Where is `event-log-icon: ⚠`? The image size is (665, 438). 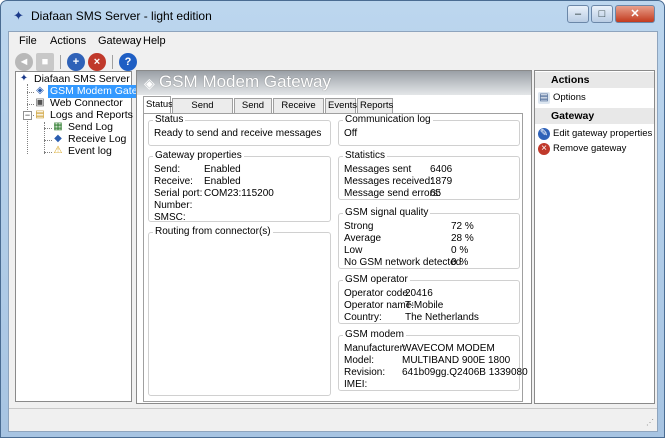 event-log-icon: ⚠ is located at coordinates (58, 150).